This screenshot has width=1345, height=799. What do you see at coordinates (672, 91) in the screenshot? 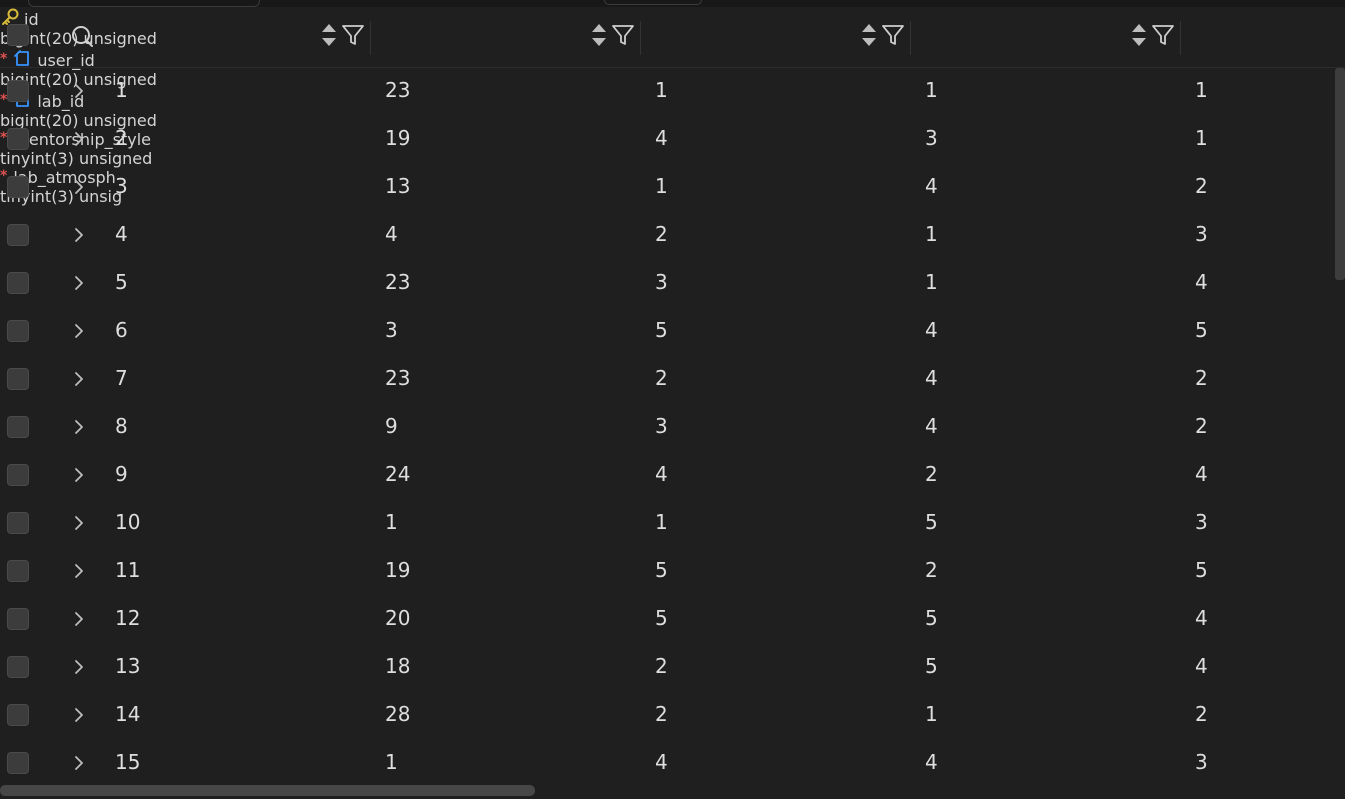
I see `table-row: 1 23 1 1 1` at bounding box center [672, 91].